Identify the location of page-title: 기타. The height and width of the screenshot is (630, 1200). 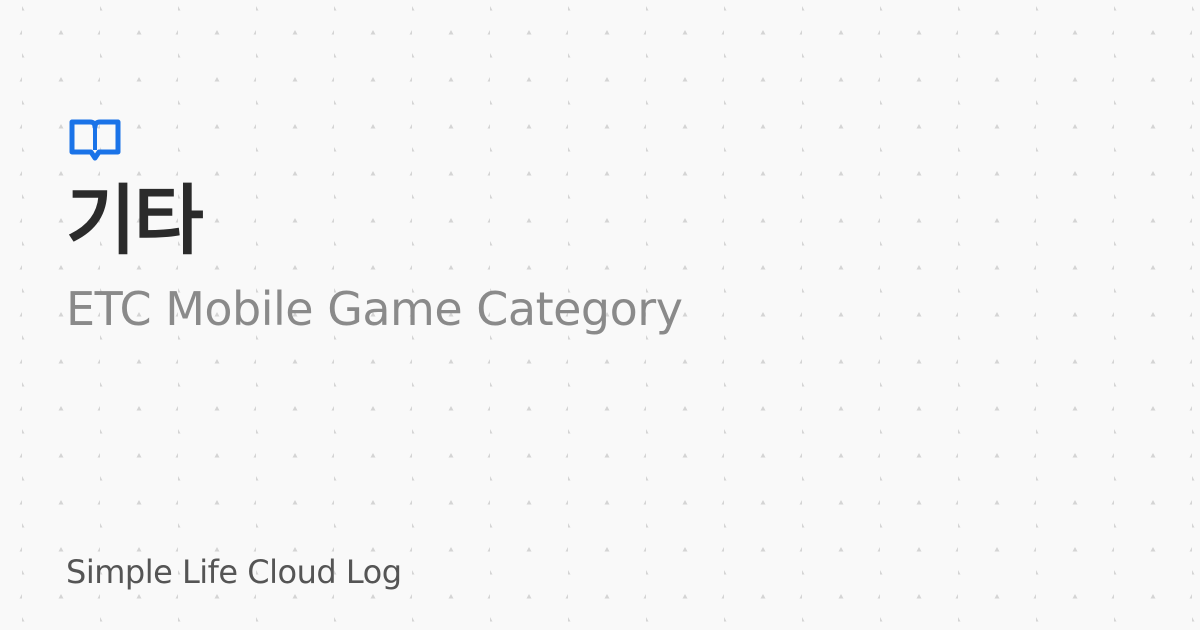
(135, 220).